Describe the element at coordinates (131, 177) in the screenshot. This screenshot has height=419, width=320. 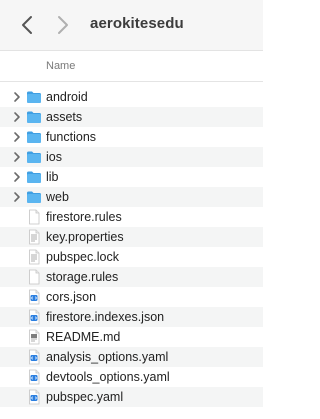
I see `folder-row: lib` at that location.